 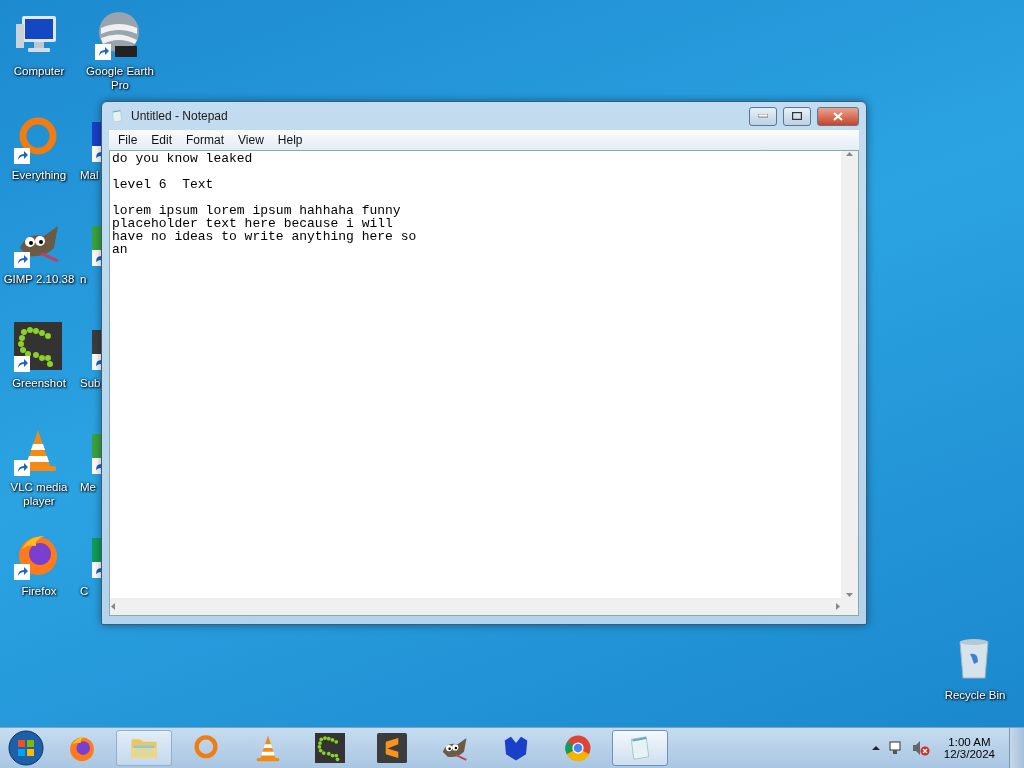 I want to click on clock: 1:00 AM 12/3/2024, so click(x=969, y=748).